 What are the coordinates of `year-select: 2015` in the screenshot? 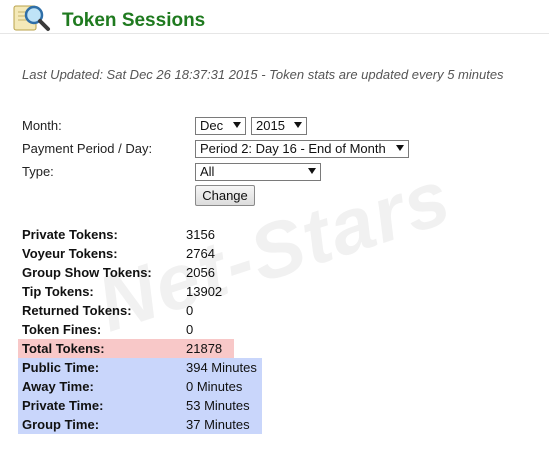 It's located at (279, 126).